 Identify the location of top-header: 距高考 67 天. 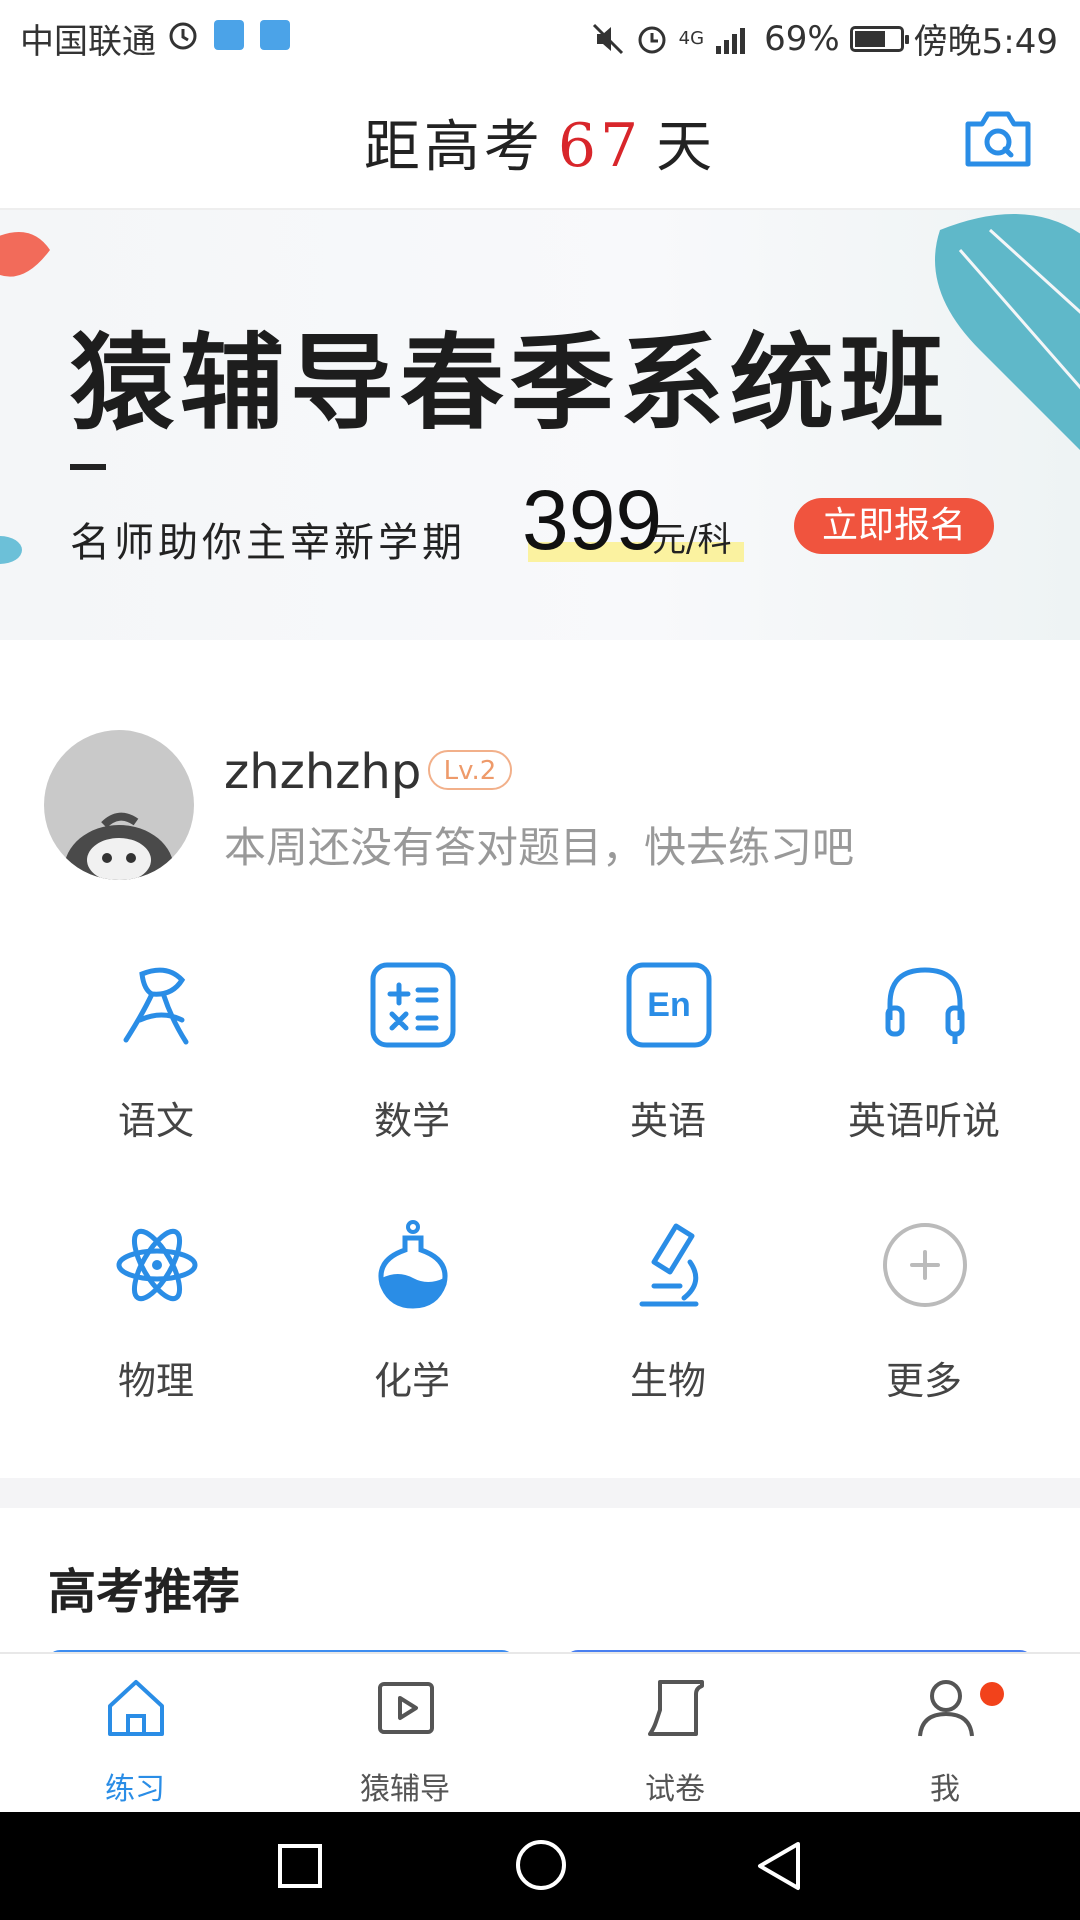
(540, 141).